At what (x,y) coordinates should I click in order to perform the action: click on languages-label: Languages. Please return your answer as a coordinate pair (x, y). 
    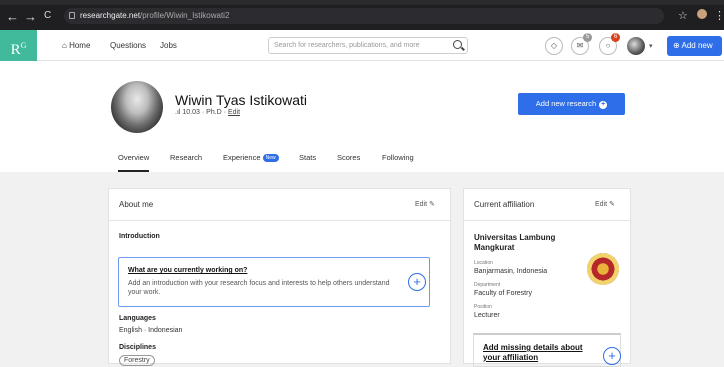
    Looking at the image, I should click on (137, 318).